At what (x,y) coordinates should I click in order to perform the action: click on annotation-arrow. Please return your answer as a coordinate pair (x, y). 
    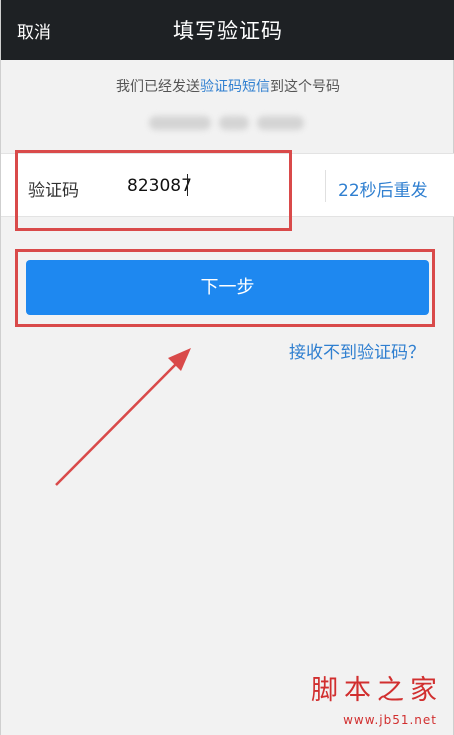
    Looking at the image, I should click on (123, 417).